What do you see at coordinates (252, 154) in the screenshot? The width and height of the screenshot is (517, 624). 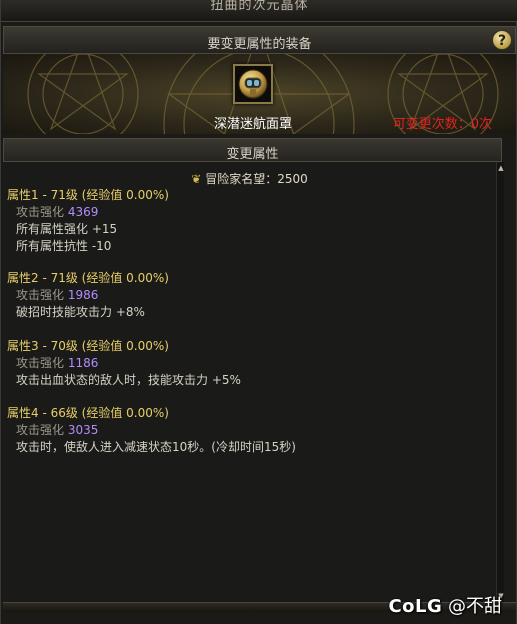 I see `change-attributes-label: 变更属性` at bounding box center [252, 154].